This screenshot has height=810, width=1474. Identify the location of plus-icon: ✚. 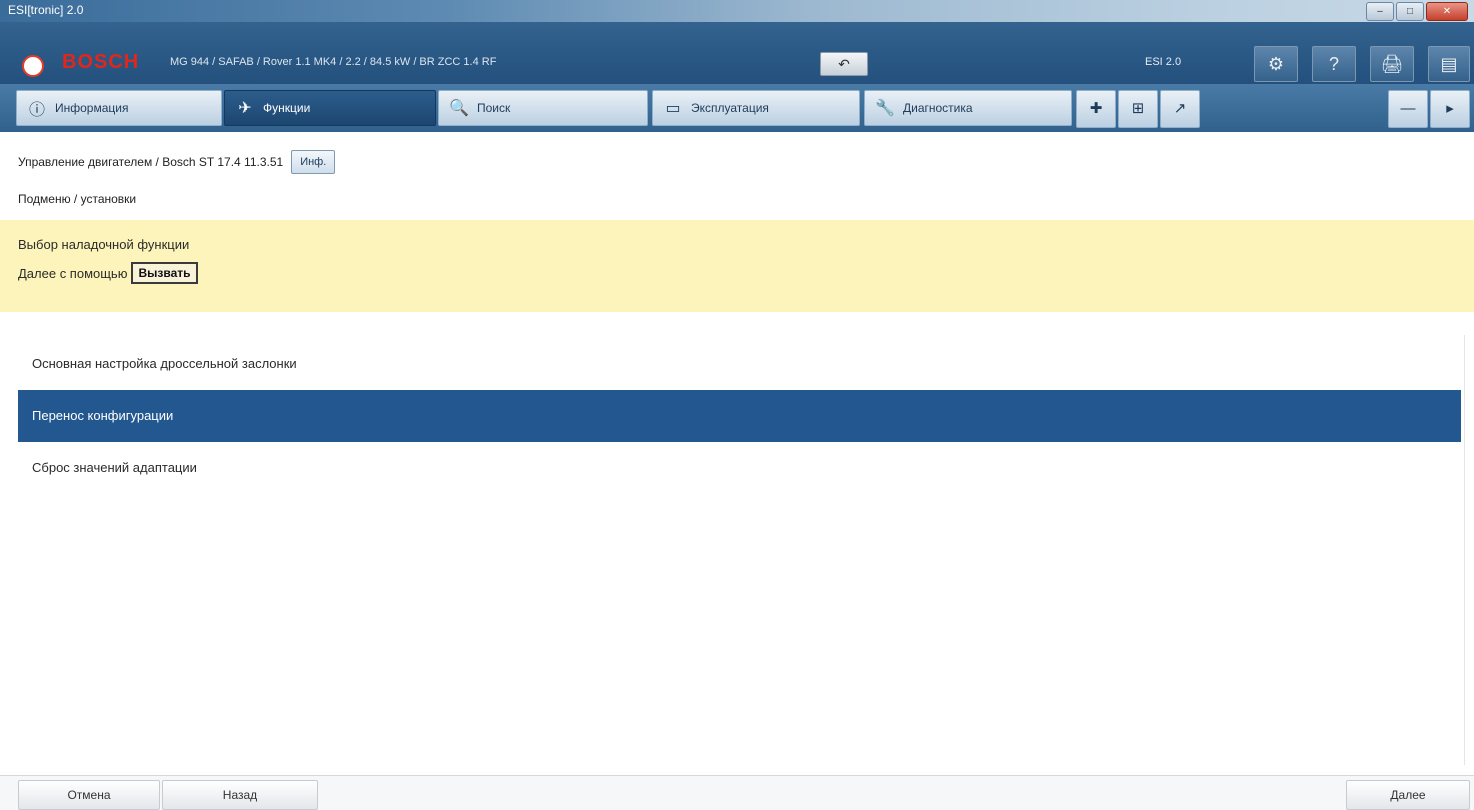
(1096, 108).